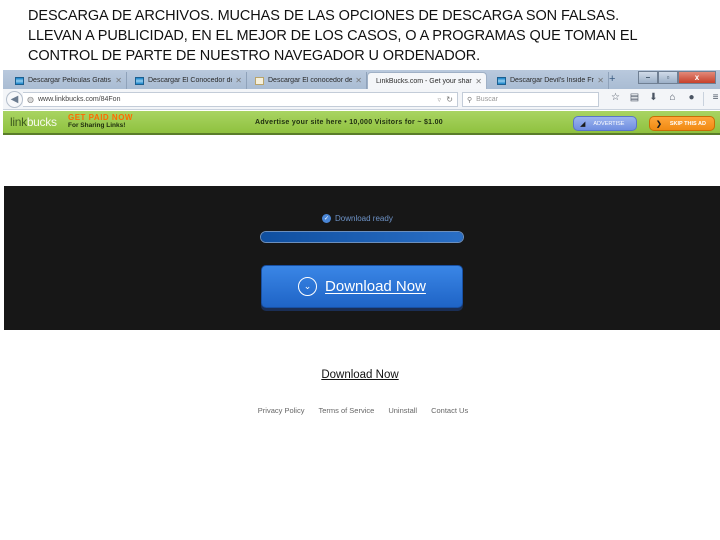 This screenshot has width=720, height=540. I want to click on tab-4-active: LinkBucks.com - Get your share ✕, so click(427, 80).